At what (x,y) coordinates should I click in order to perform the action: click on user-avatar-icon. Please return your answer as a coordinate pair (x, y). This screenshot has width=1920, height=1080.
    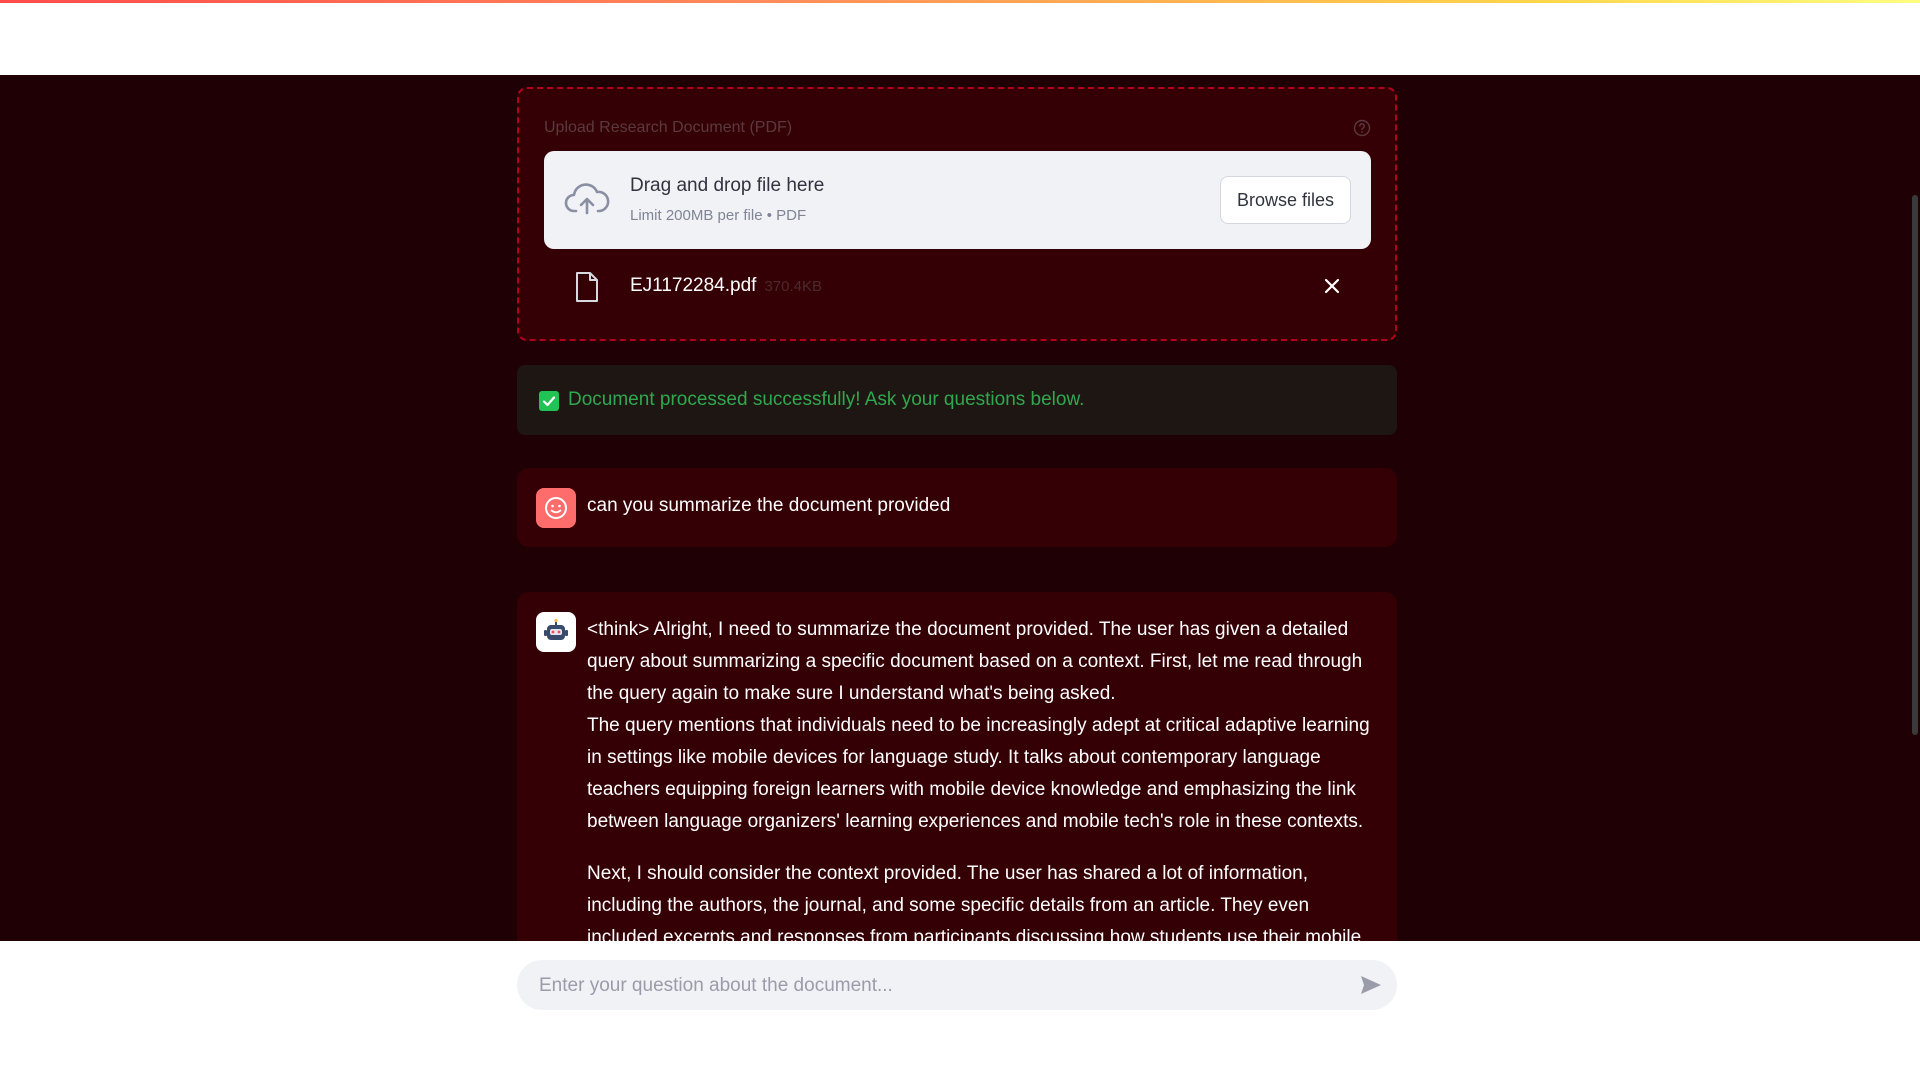
    Looking at the image, I should click on (556, 508).